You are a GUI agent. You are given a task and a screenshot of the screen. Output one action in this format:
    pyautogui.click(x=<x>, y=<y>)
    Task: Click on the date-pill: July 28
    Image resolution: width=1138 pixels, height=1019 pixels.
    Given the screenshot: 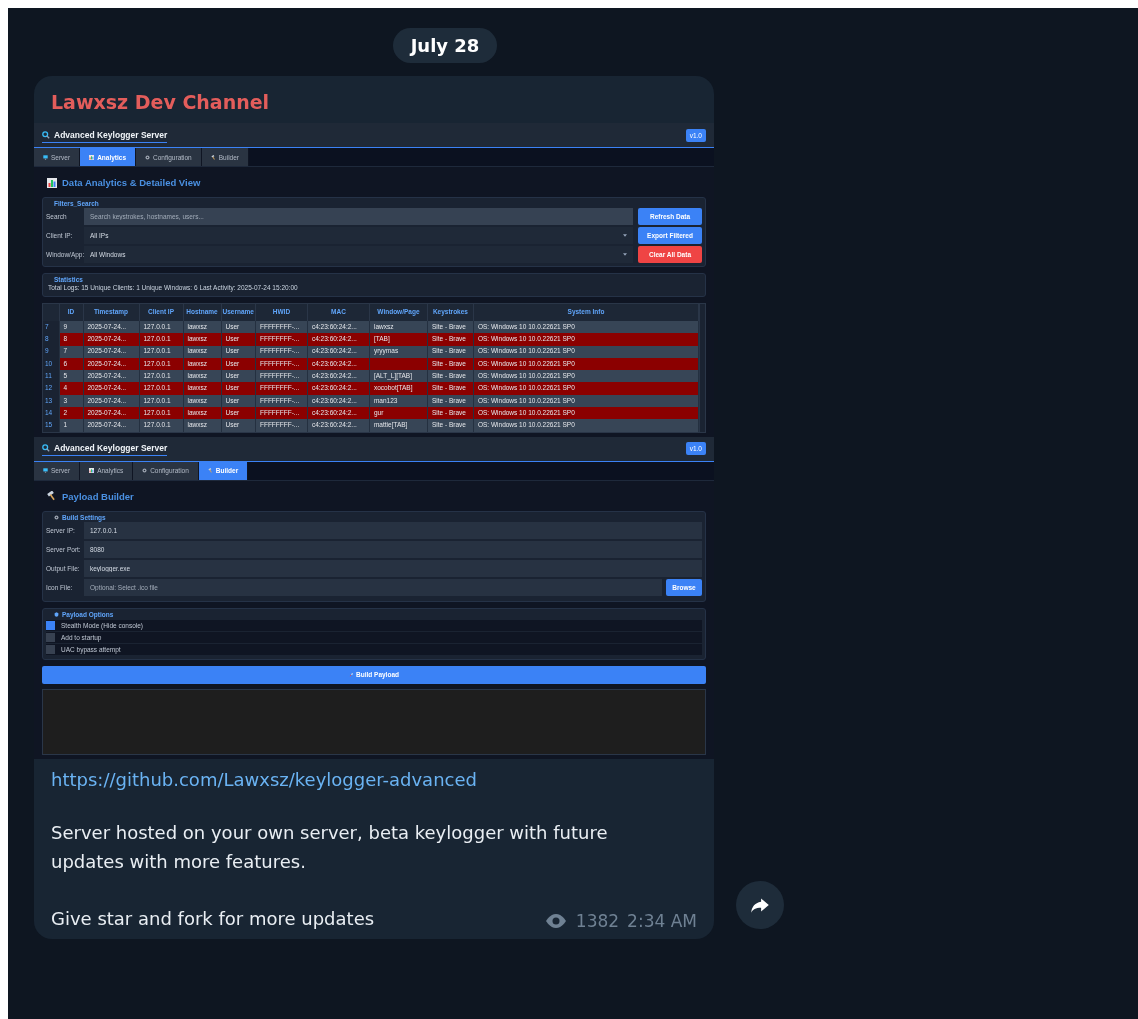 What is the action you would take?
    pyautogui.click(x=445, y=45)
    